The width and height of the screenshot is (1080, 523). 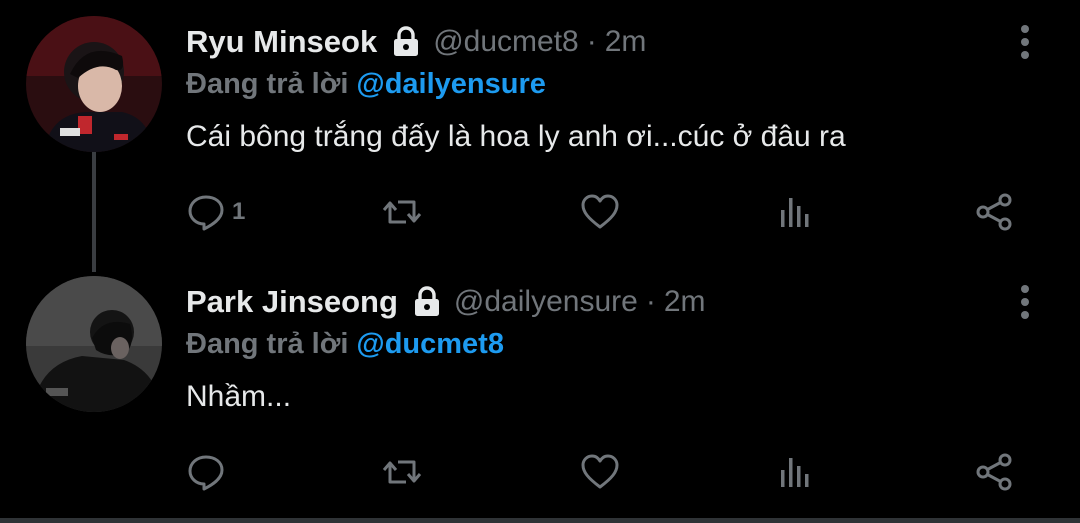 What do you see at coordinates (446, 302) in the screenshot?
I see `tweet-header: Park Jinseong @dailyensure · 2m` at bounding box center [446, 302].